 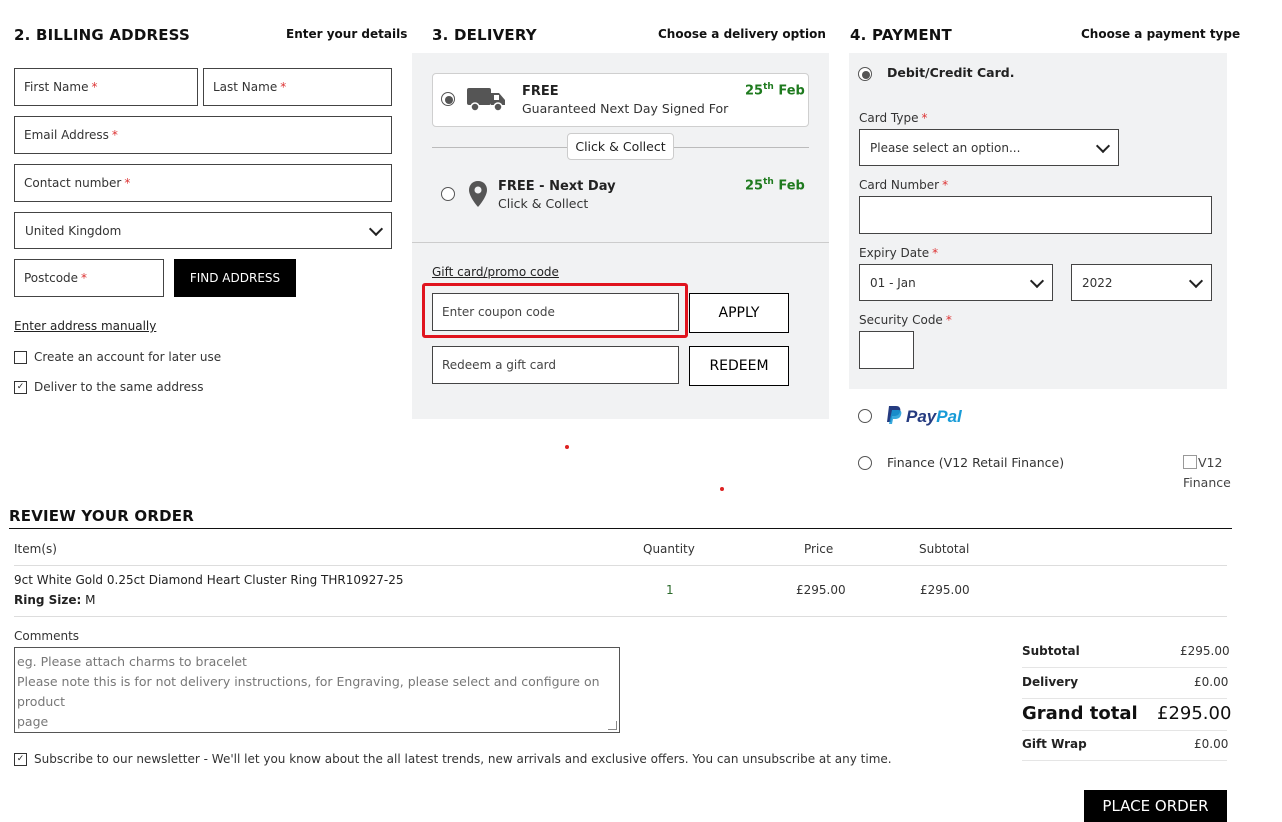 I want to click on review-rule, so click(x=620, y=528).